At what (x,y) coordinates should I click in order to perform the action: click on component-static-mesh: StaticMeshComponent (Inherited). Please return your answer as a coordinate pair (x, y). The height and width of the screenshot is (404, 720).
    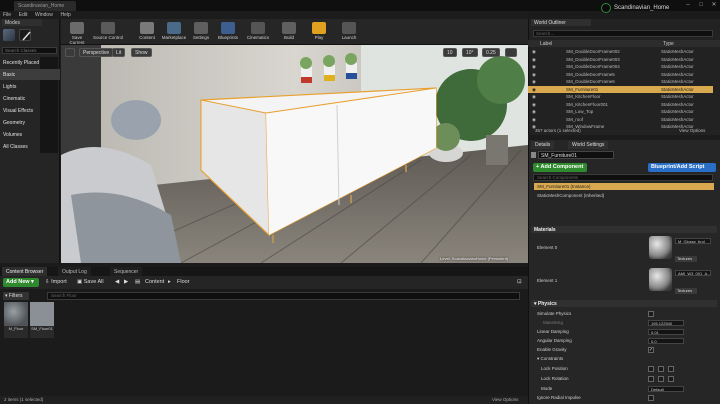
    Looking at the image, I should click on (624, 195).